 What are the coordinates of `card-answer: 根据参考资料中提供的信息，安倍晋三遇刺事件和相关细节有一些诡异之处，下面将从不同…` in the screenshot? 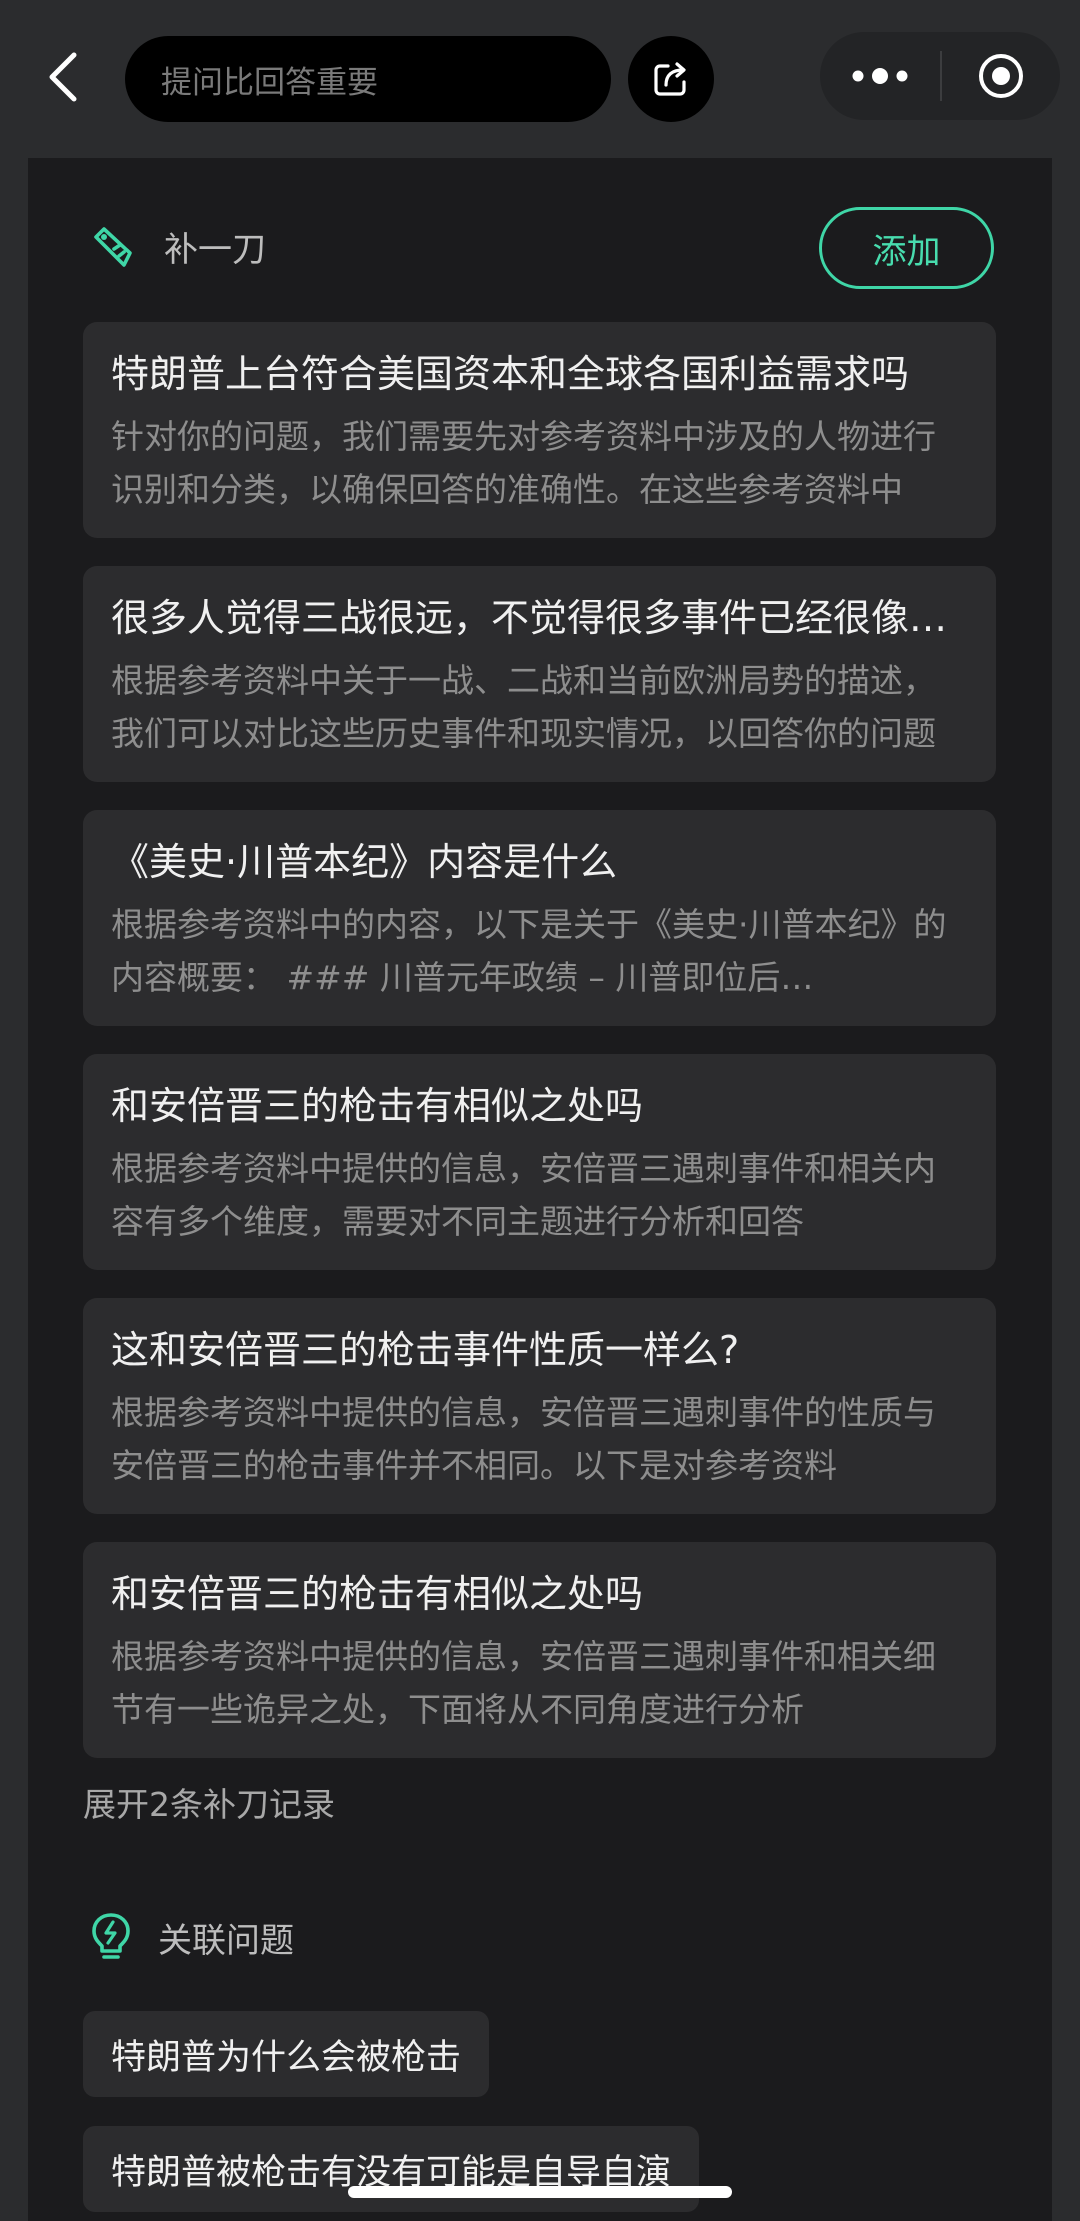 It's located at (523, 1683).